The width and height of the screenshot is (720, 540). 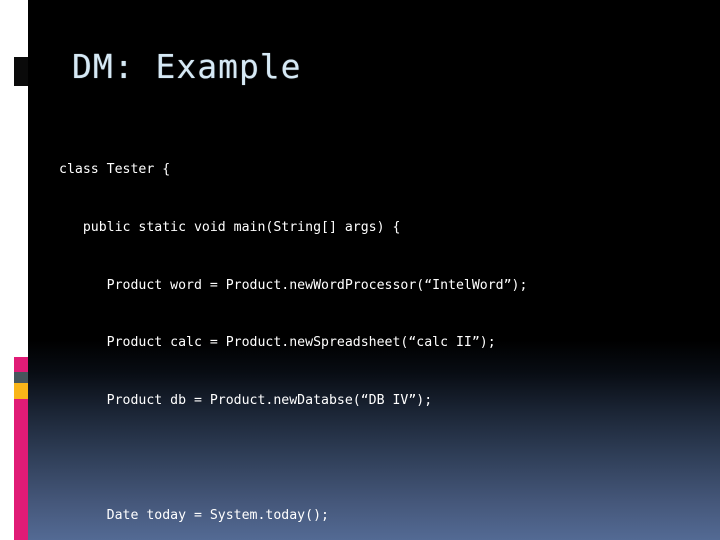 What do you see at coordinates (21, 391) in the screenshot?
I see `accent-bar-yellow` at bounding box center [21, 391].